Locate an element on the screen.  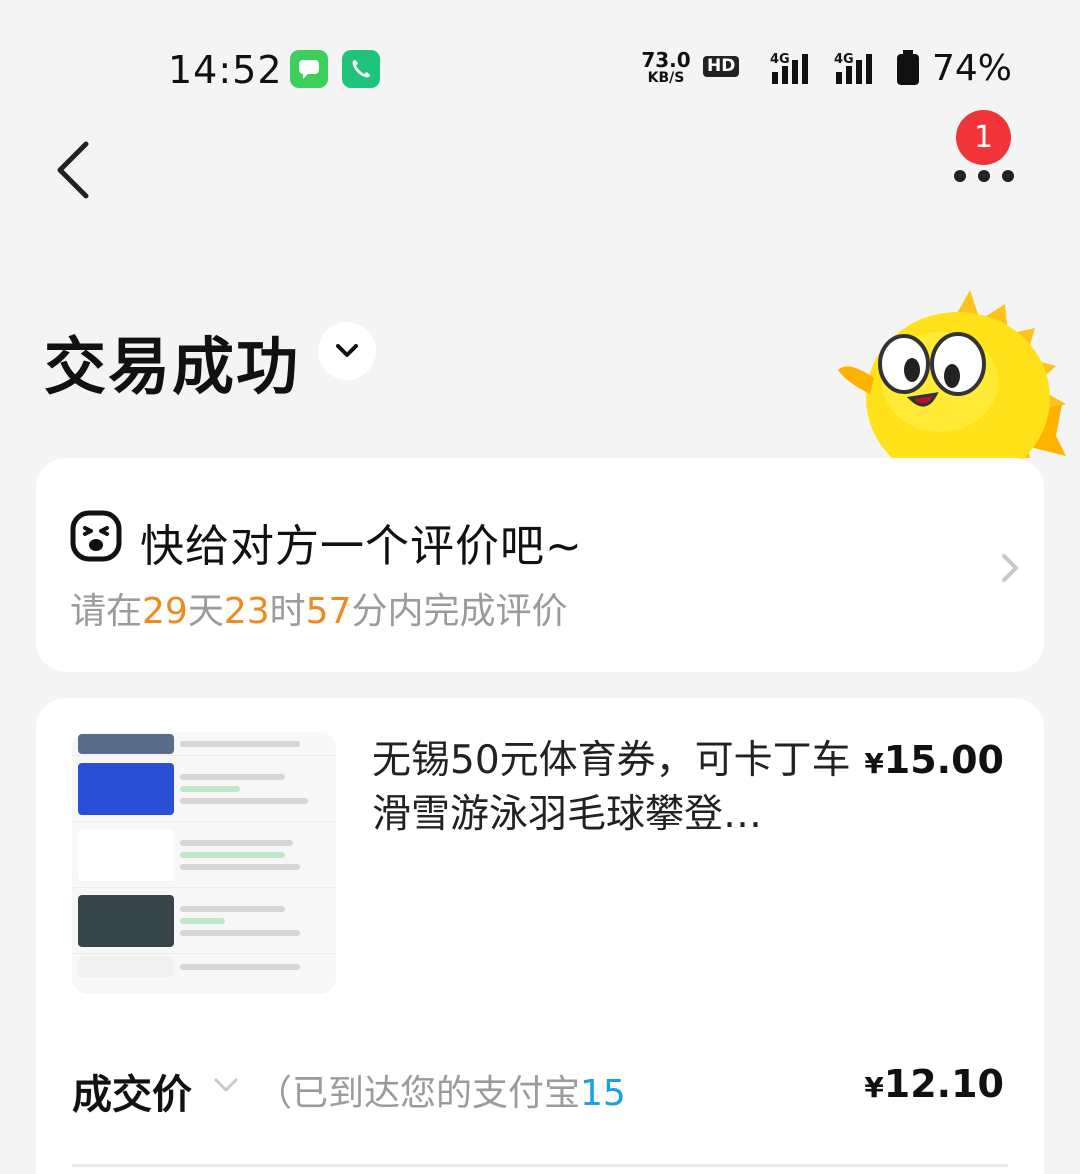
battery-percentage: 74% is located at coordinates (972, 68).